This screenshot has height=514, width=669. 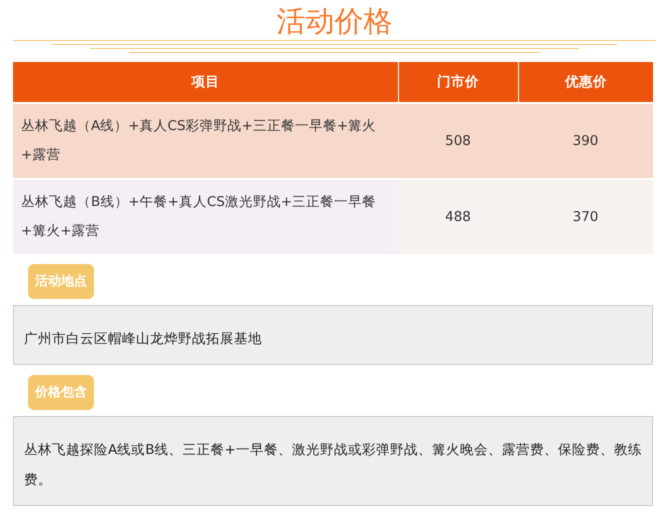 What do you see at coordinates (458, 82) in the screenshot?
I see `column-header: 门市价` at bounding box center [458, 82].